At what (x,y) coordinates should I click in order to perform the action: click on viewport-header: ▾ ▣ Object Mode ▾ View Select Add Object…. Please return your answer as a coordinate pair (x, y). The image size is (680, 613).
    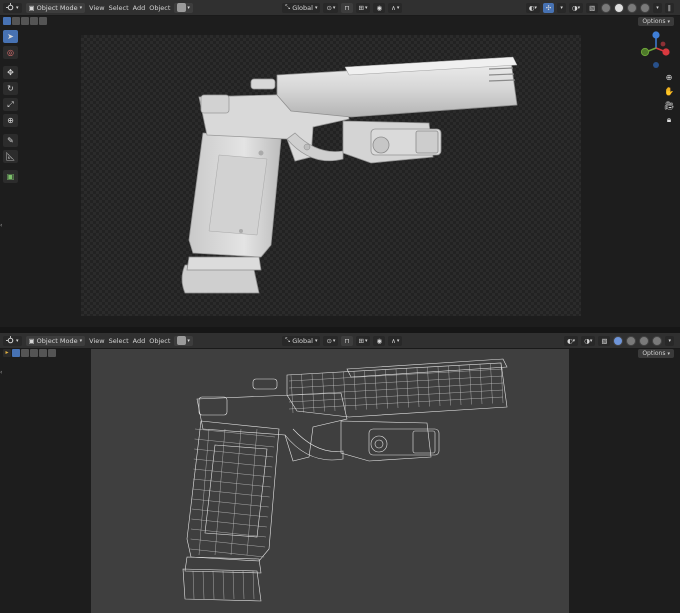
    Looking at the image, I should click on (340, 341).